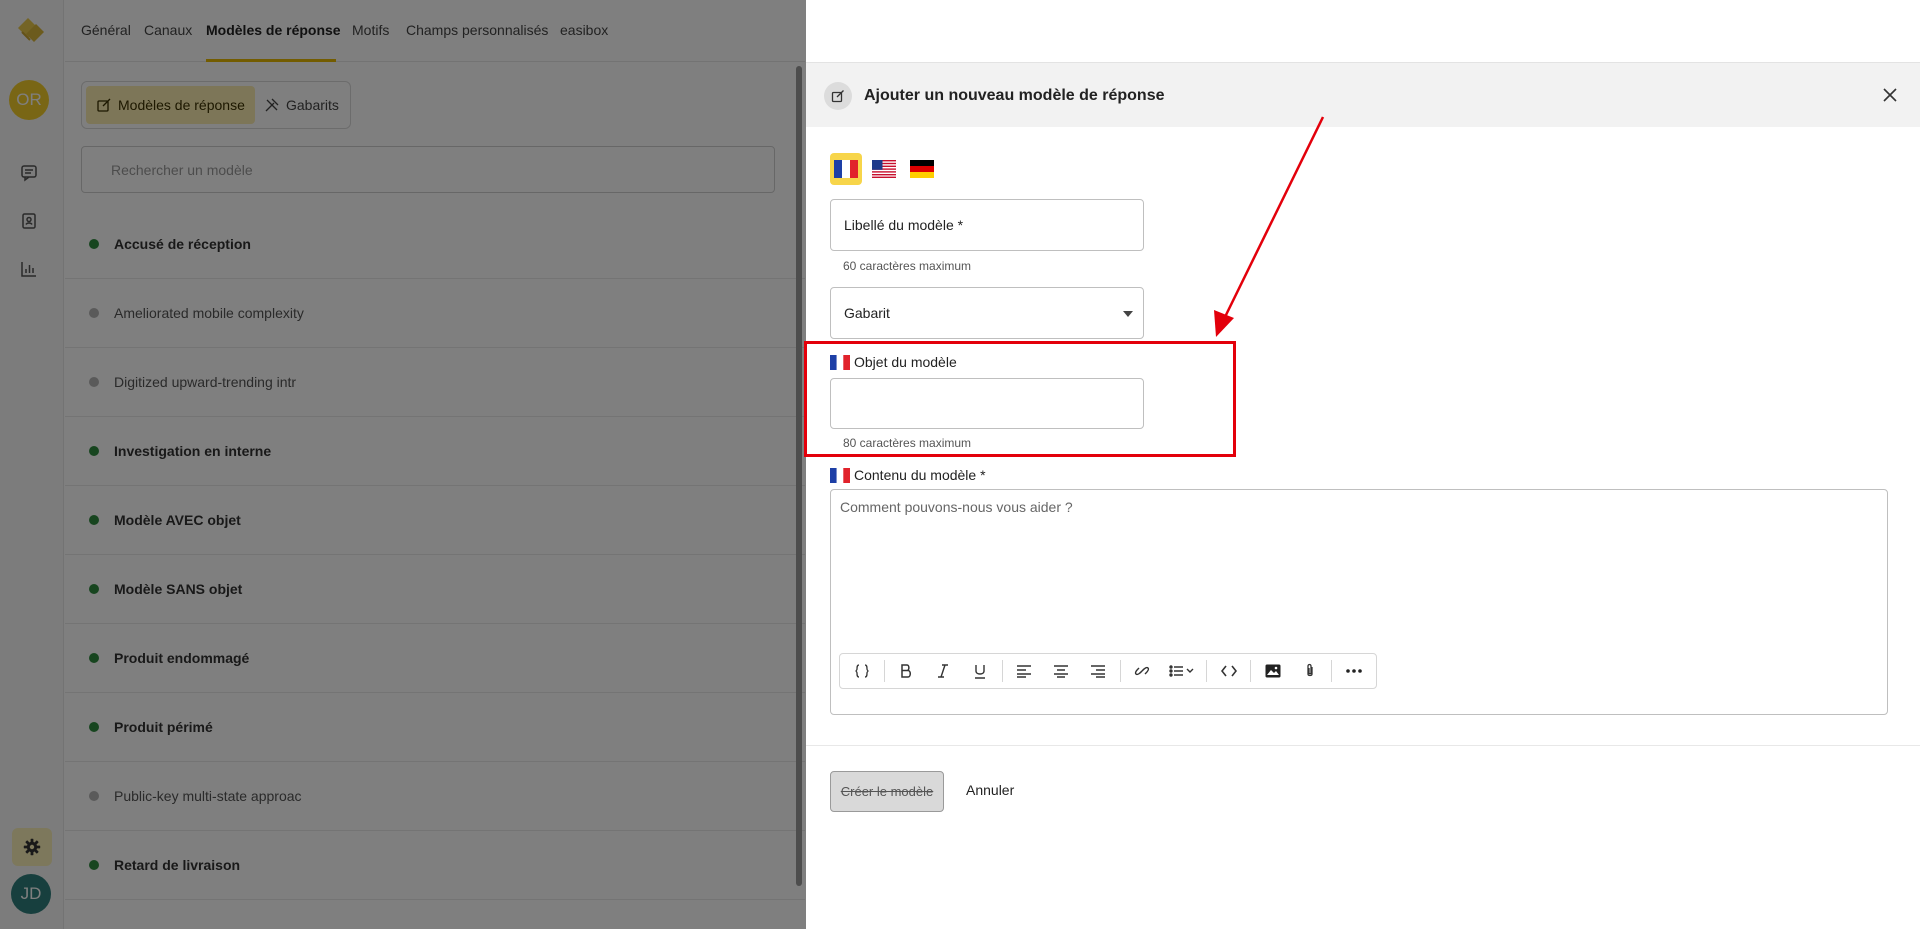  What do you see at coordinates (987, 225) in the screenshot?
I see `template-label-field: Libellé du modèle *` at bounding box center [987, 225].